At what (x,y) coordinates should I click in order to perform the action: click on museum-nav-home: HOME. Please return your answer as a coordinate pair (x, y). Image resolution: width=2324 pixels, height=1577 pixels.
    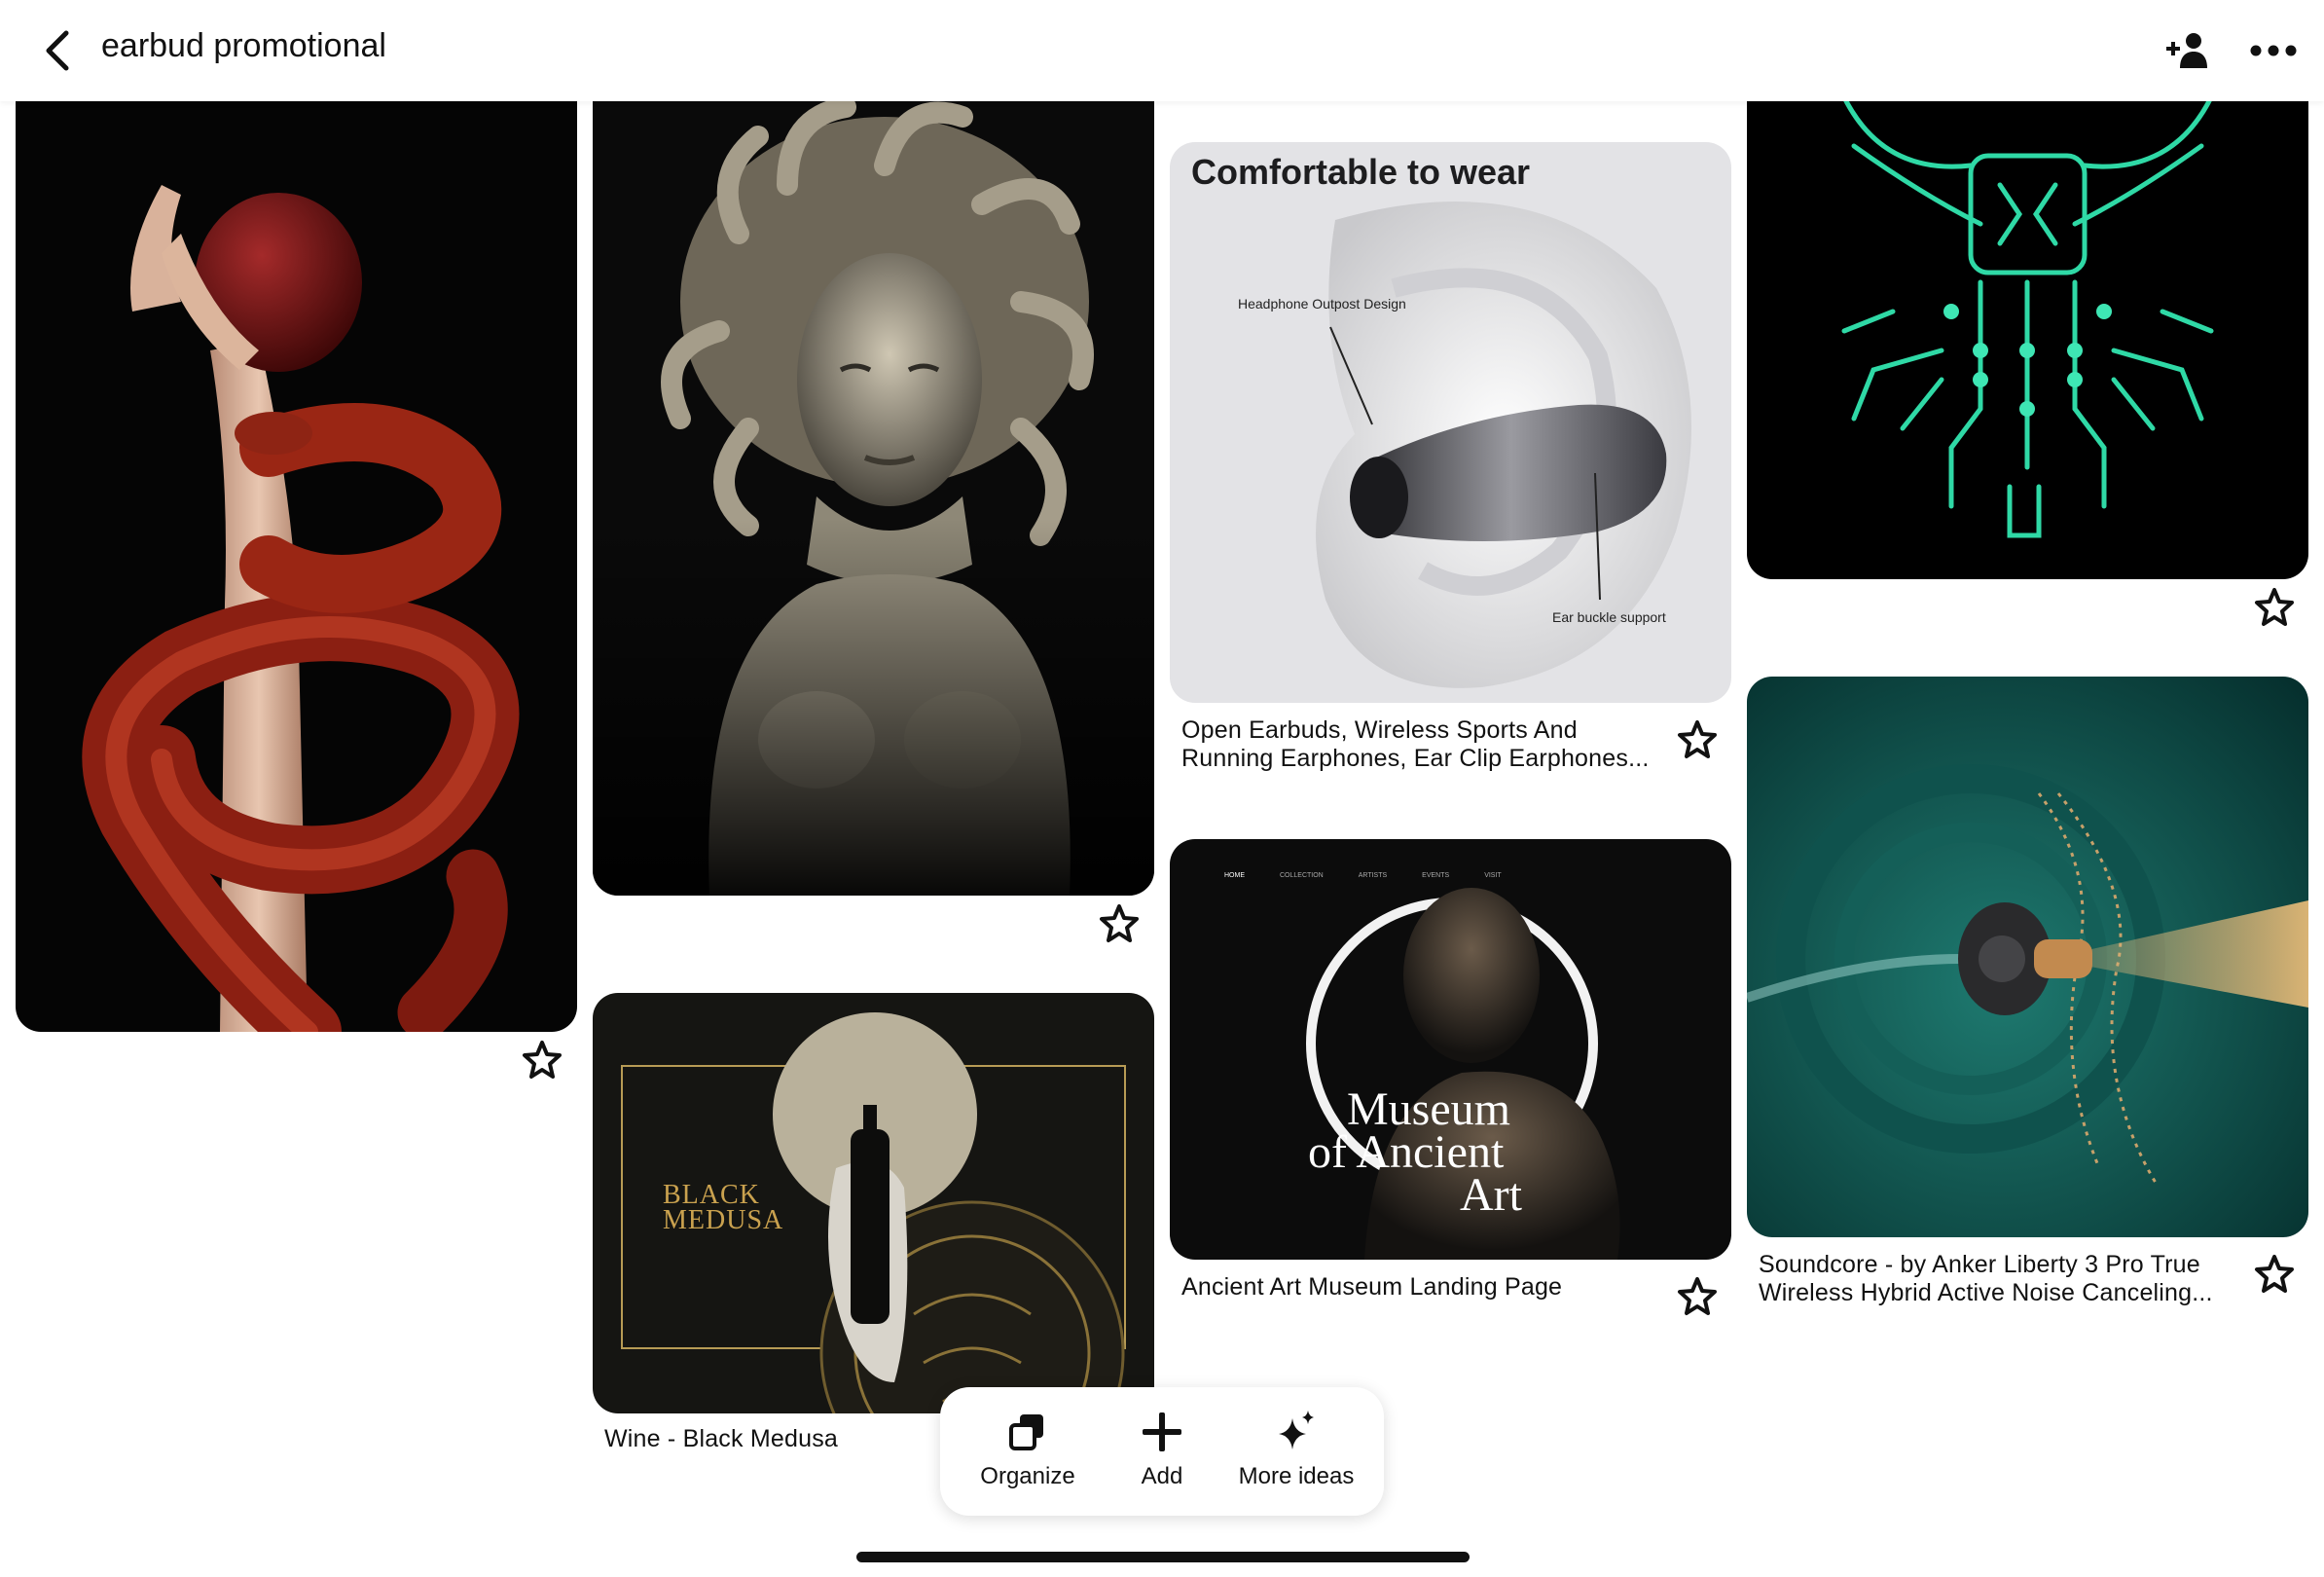
    Looking at the image, I should click on (1234, 875).